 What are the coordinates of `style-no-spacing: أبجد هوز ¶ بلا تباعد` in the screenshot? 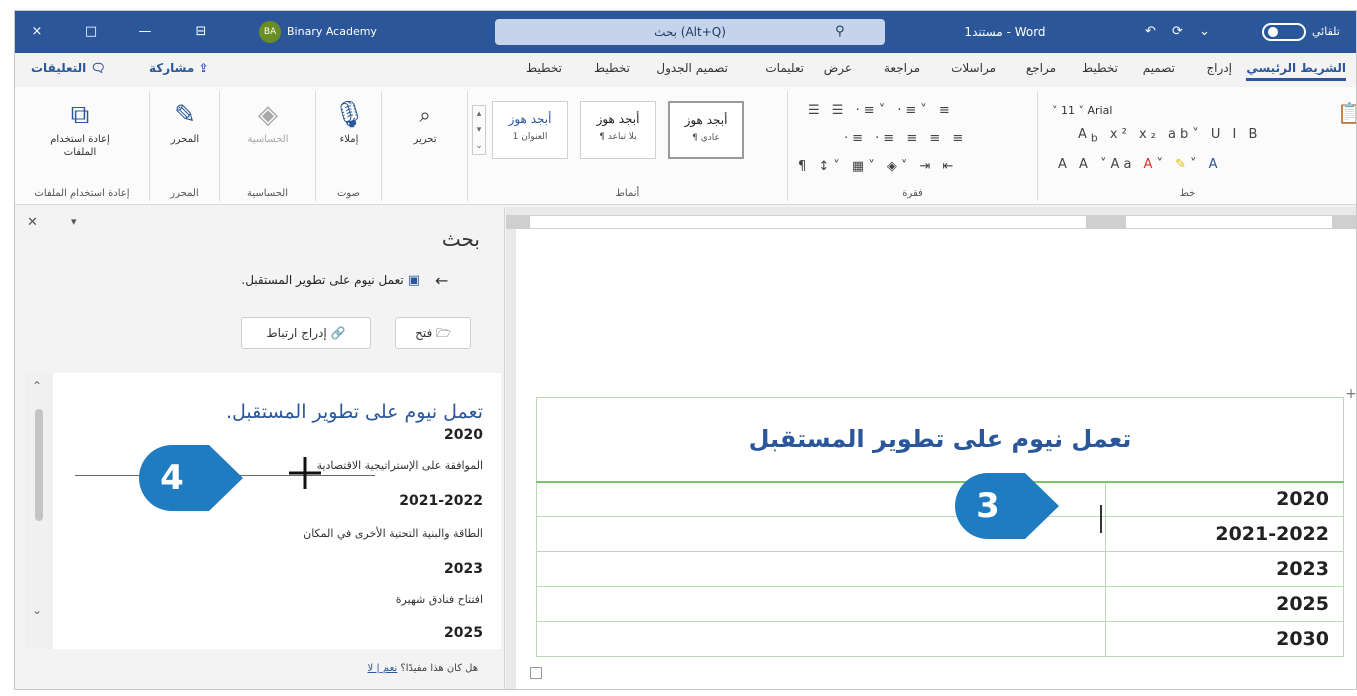 It's located at (618, 130).